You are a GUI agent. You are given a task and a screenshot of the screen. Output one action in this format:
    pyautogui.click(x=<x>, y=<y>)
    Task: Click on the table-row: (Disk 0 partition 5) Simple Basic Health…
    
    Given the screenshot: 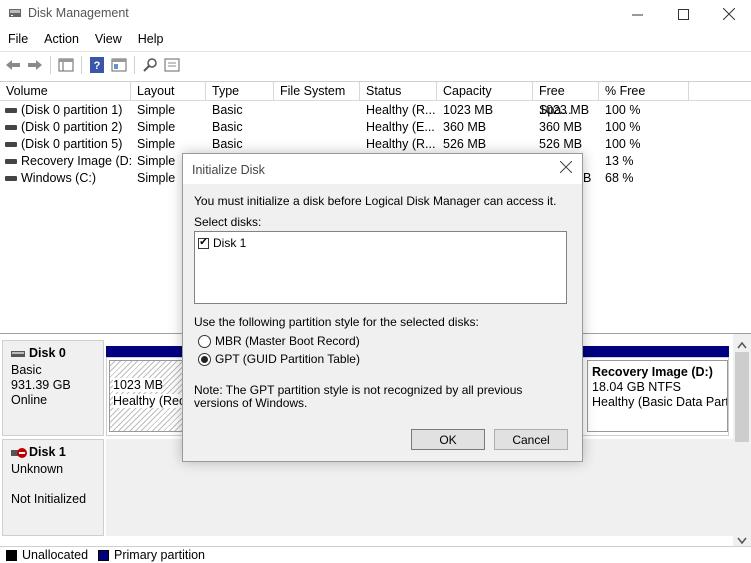 What is the action you would take?
    pyautogui.click(x=375, y=144)
    